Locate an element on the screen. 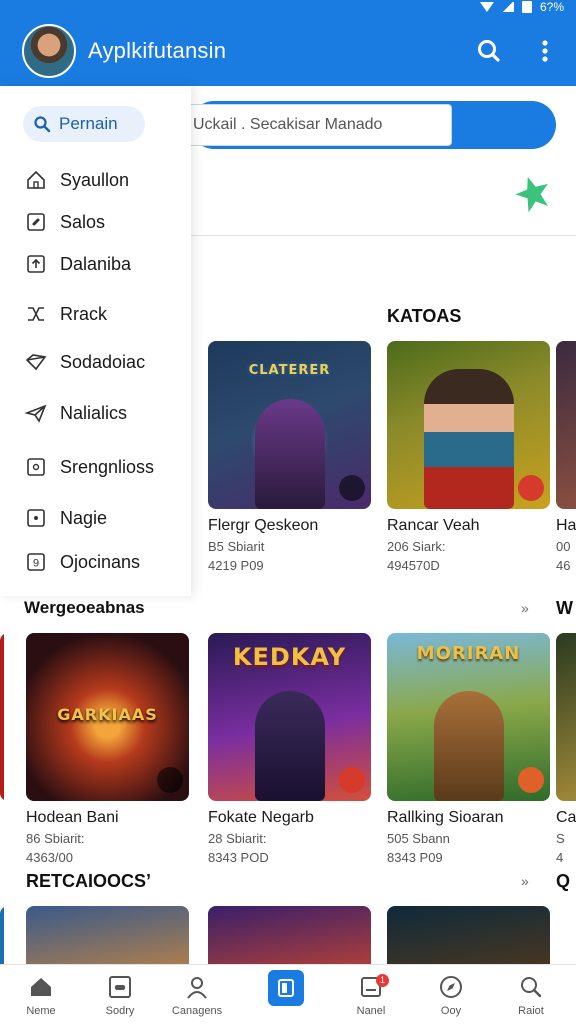 Image resolution: width=576 pixels, height=1024 pixels. main-search-bar: Uckail . Secakisar Manado is located at coordinates (373, 125).